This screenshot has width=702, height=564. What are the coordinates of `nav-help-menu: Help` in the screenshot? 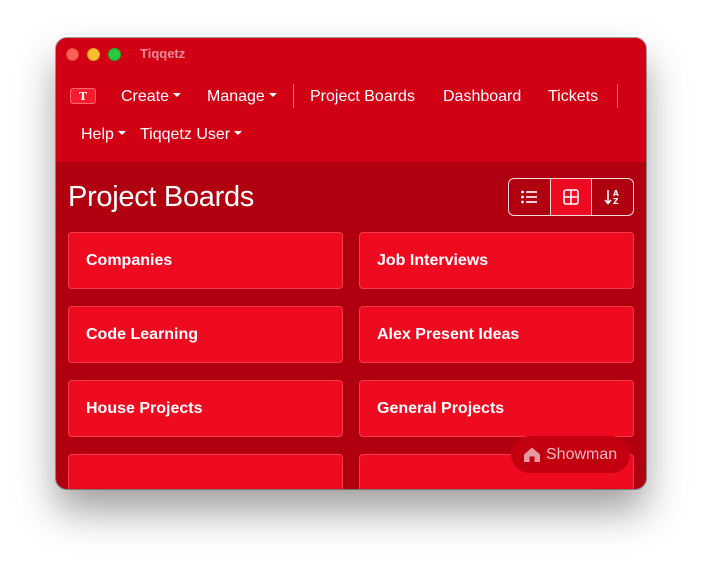 It's located at (103, 135).